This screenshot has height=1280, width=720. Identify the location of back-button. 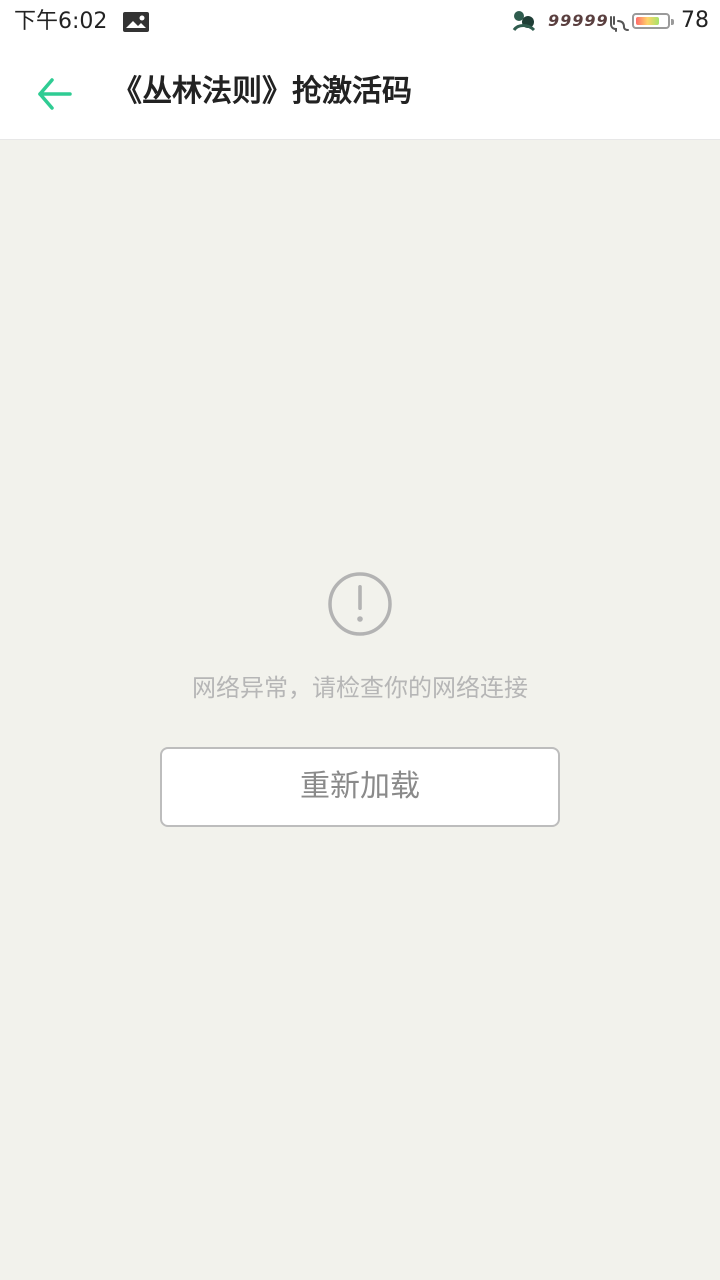
(54, 94).